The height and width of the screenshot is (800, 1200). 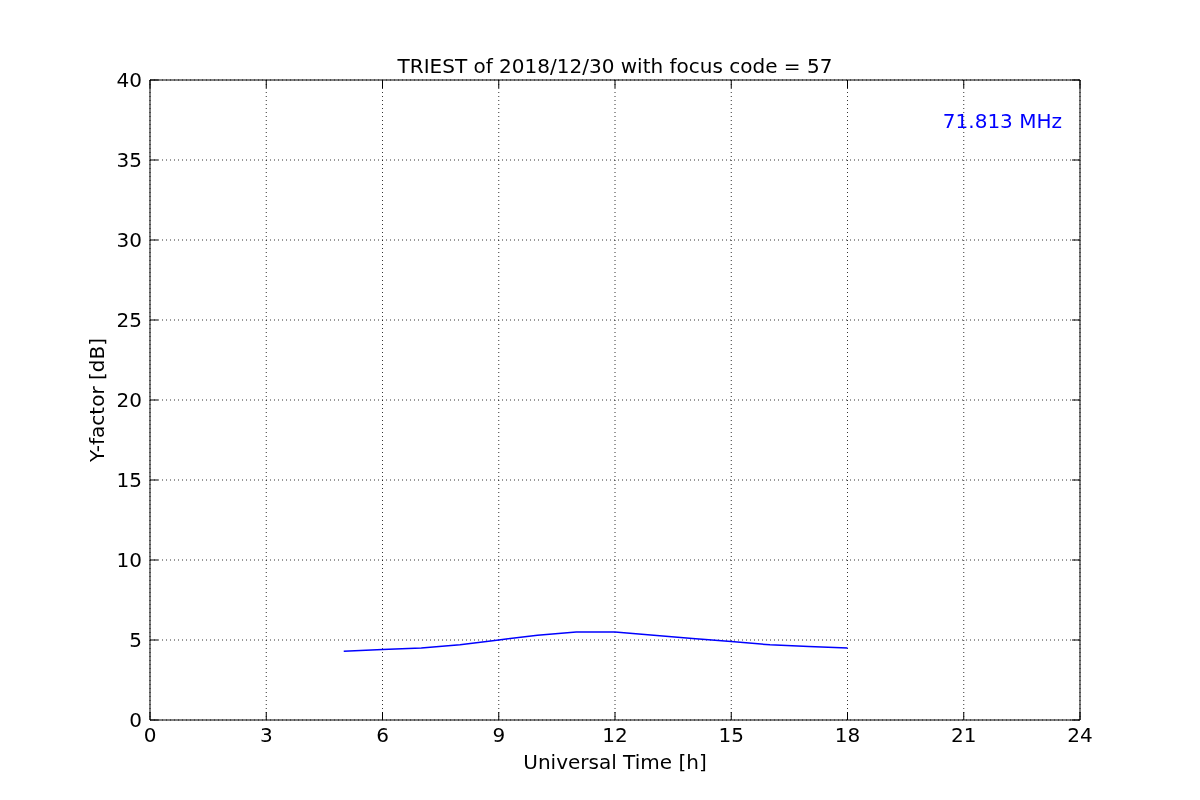 What do you see at coordinates (382, 735) in the screenshot?
I see `x-tick-label: 6` at bounding box center [382, 735].